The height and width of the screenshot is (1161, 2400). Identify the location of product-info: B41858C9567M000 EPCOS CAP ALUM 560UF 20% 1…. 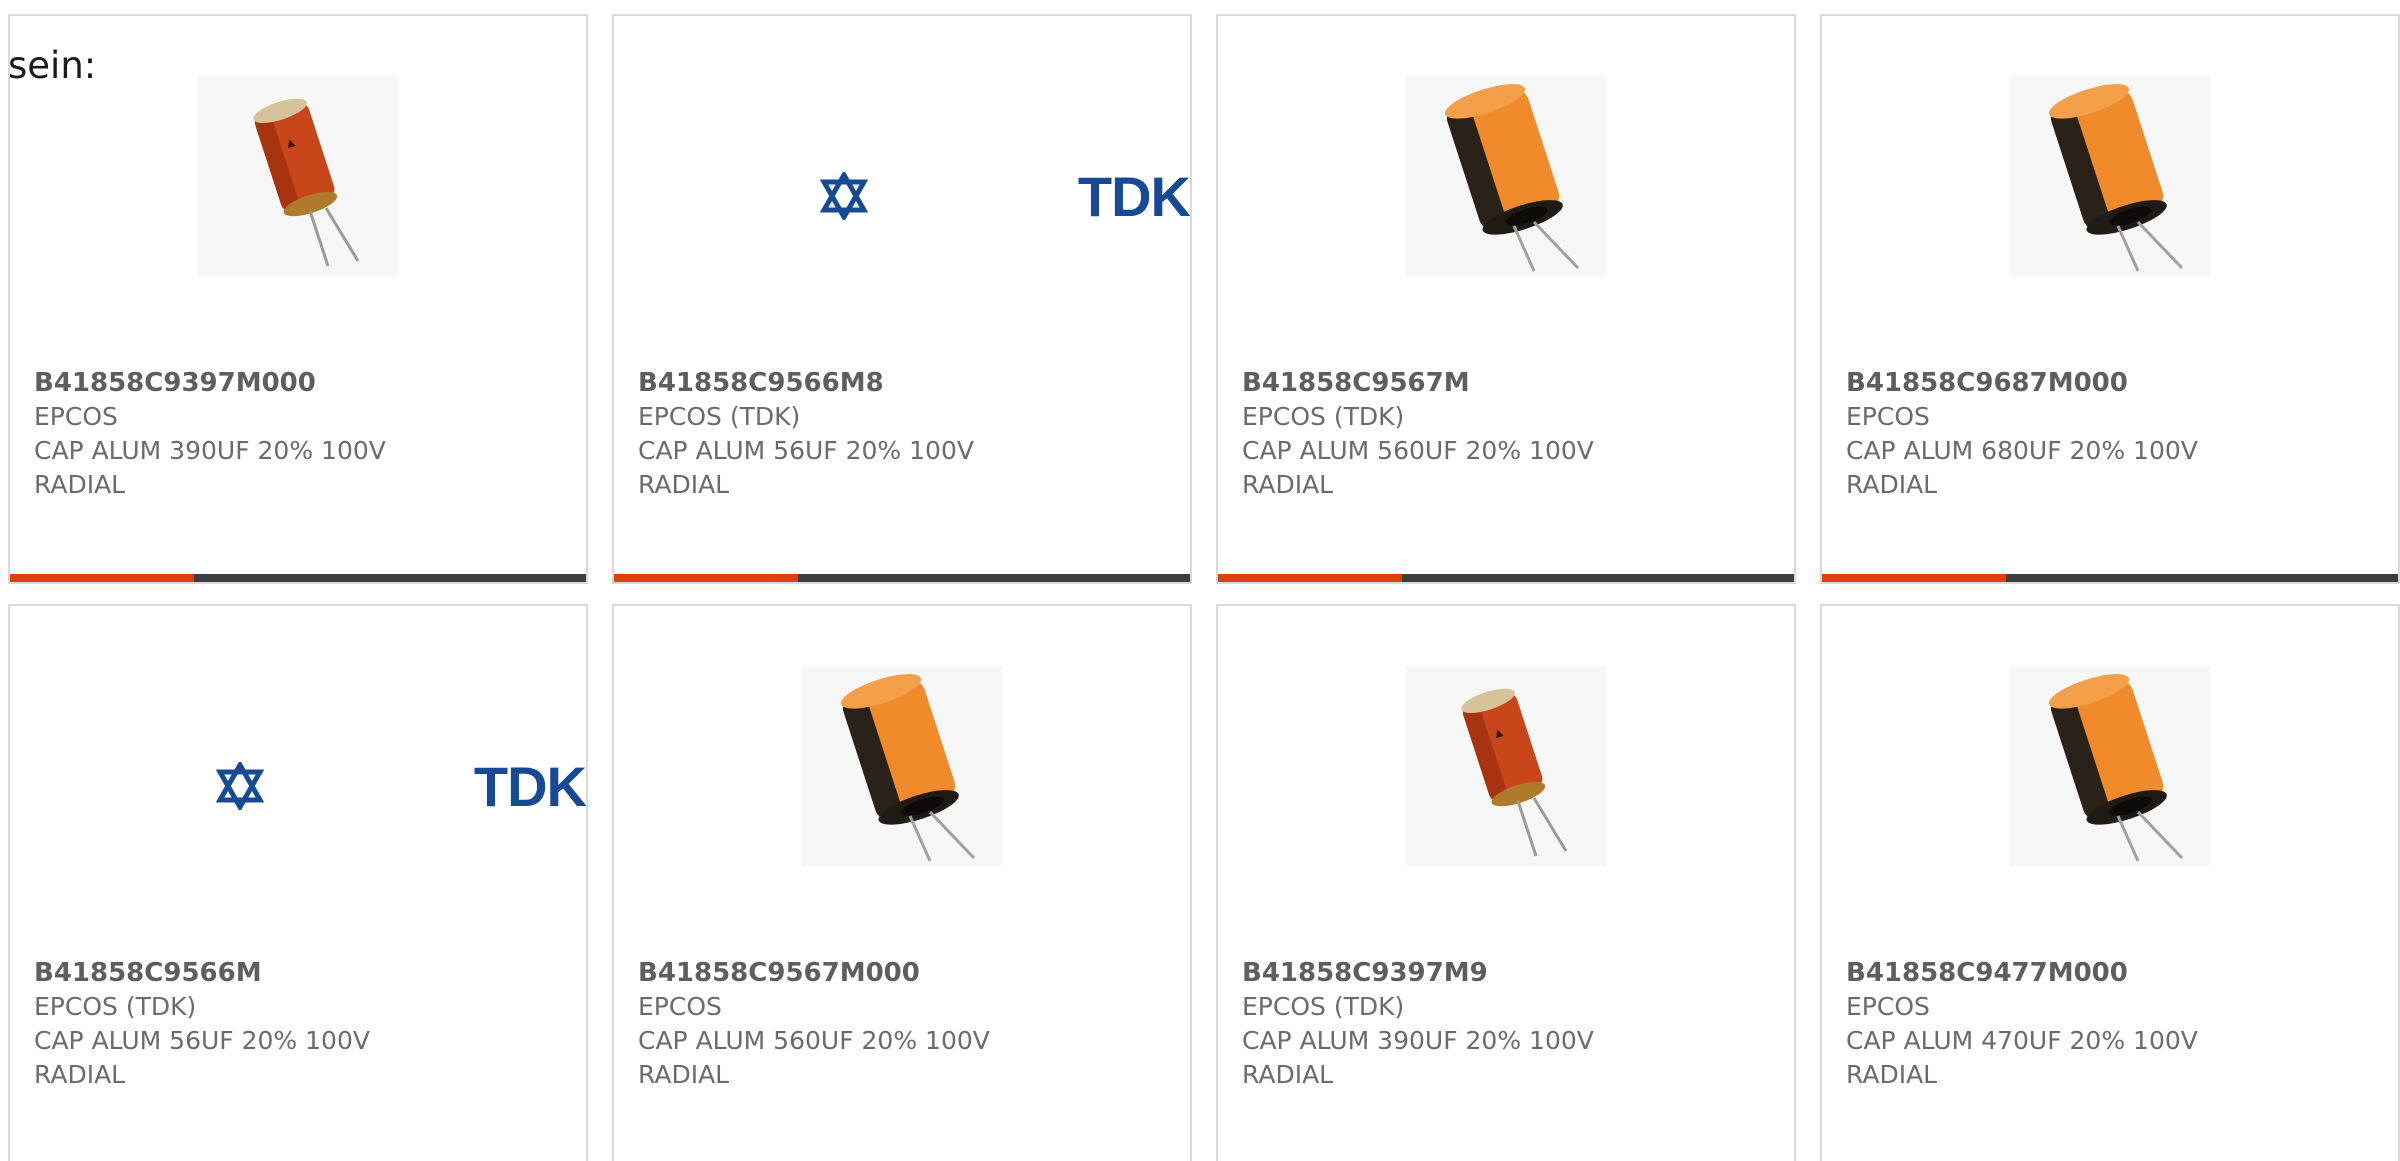
(904, 1024).